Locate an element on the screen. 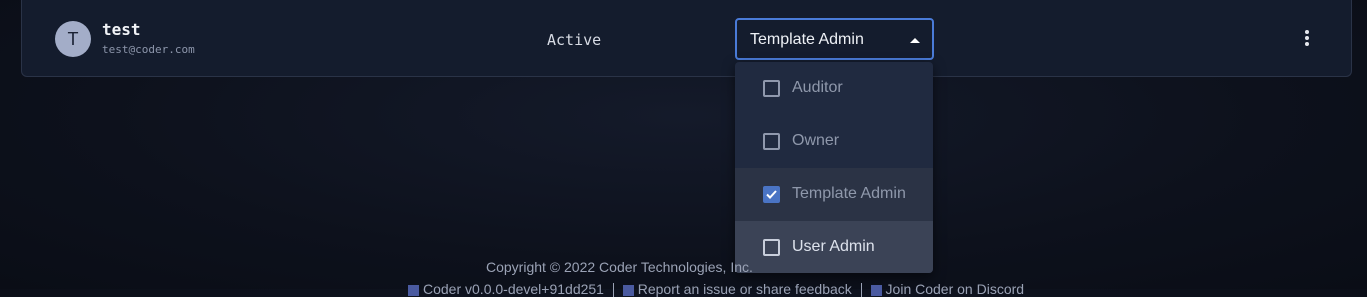 Image resolution: width=1367 pixels, height=297 pixels. role-option-user-admin: User Admin is located at coordinates (834, 247).